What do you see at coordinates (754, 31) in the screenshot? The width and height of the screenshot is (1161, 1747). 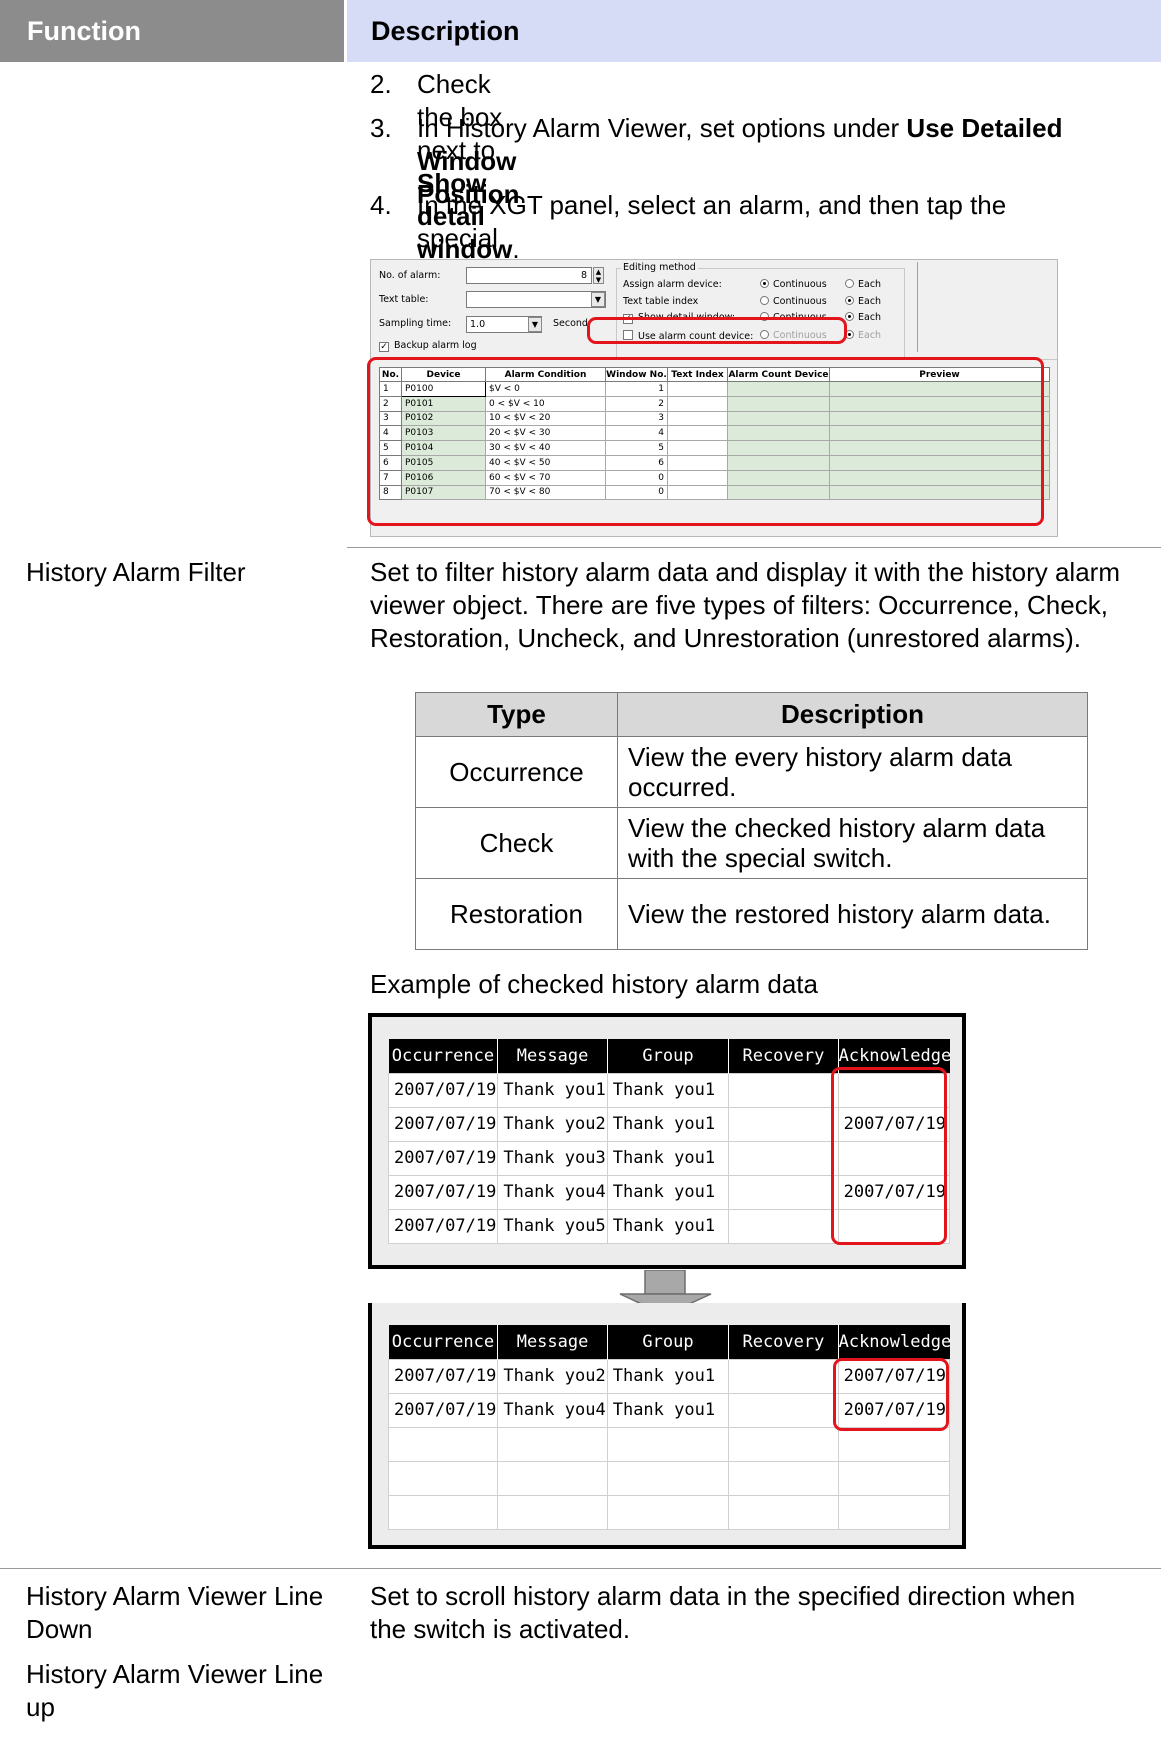 I see `description-column-header: Description` at bounding box center [754, 31].